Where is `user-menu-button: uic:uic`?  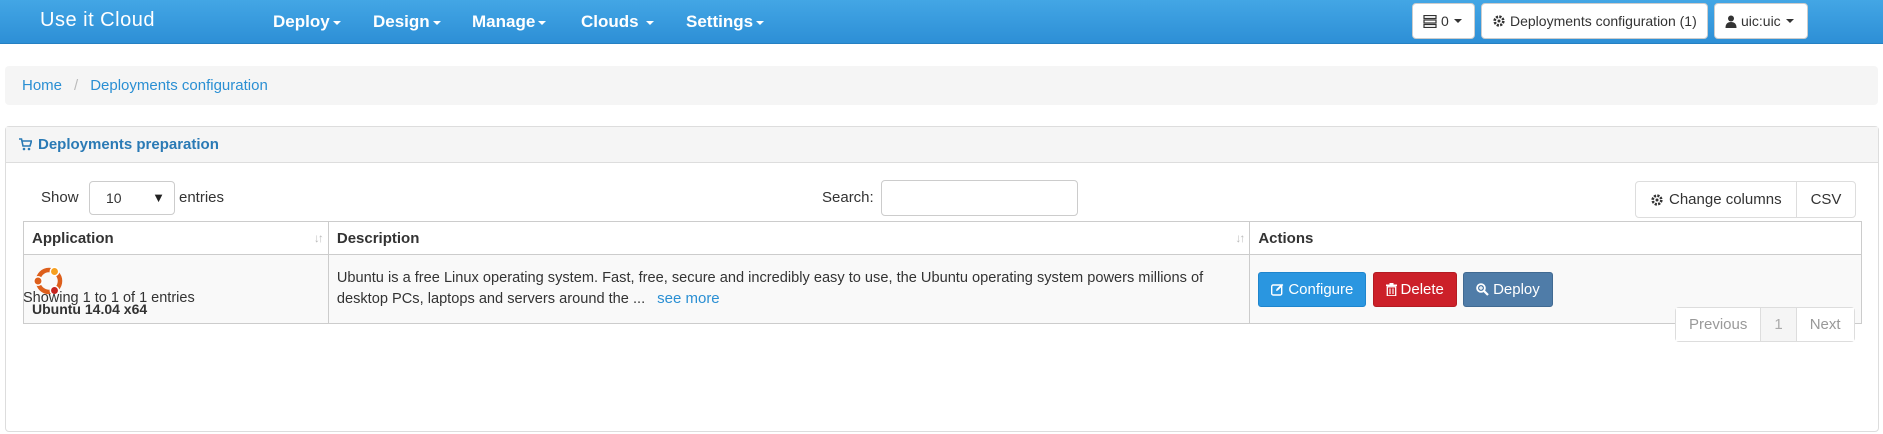 user-menu-button: uic:uic is located at coordinates (1761, 21).